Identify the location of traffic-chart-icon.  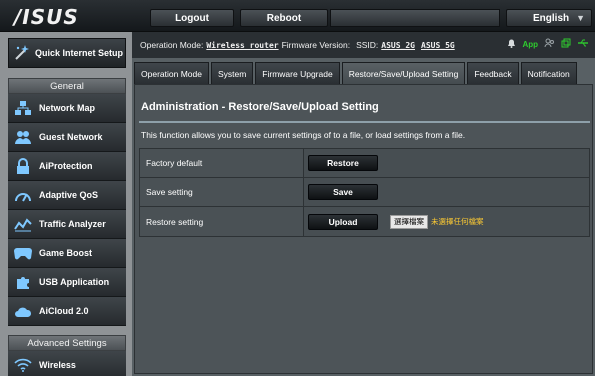
(23, 224).